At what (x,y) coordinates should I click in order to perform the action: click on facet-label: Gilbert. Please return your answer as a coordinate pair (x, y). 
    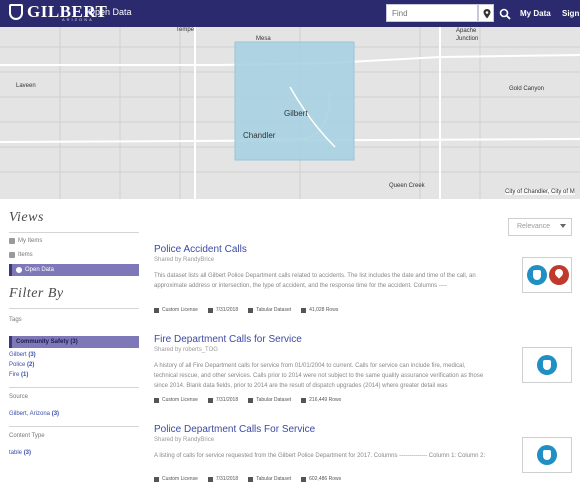
    Looking at the image, I should click on (18, 355).